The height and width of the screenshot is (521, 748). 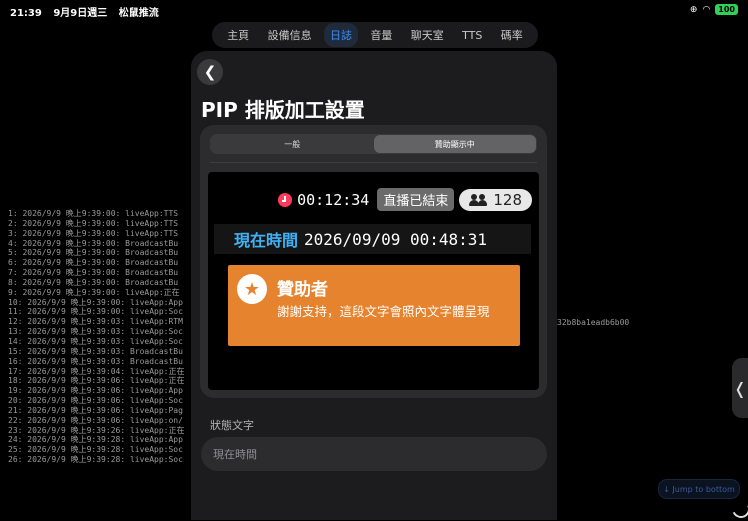 What do you see at coordinates (95, 341) in the screenshot?
I see `log-line: 14: 2026/9/9 晚上9:39:03: liveApp:Soc` at bounding box center [95, 341].